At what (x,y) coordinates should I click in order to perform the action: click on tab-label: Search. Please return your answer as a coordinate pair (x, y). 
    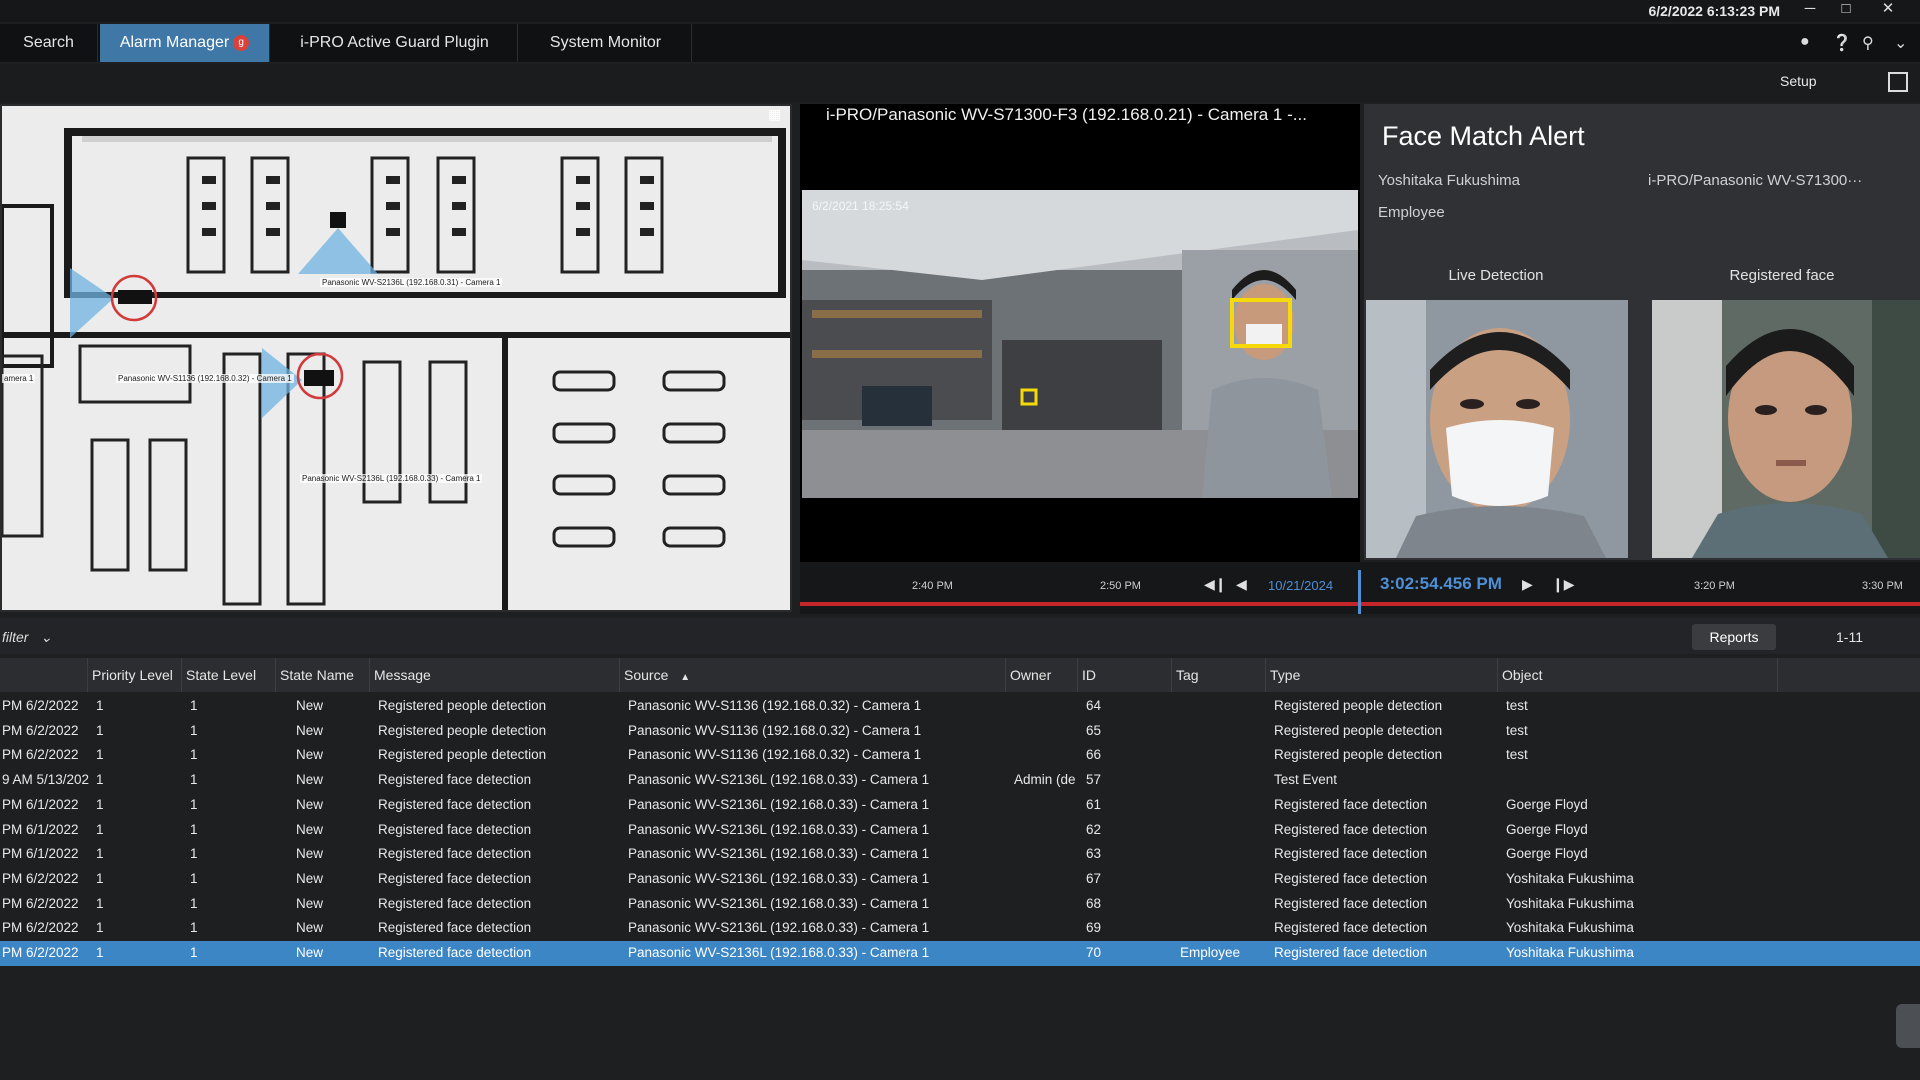
    Looking at the image, I should click on (48, 42).